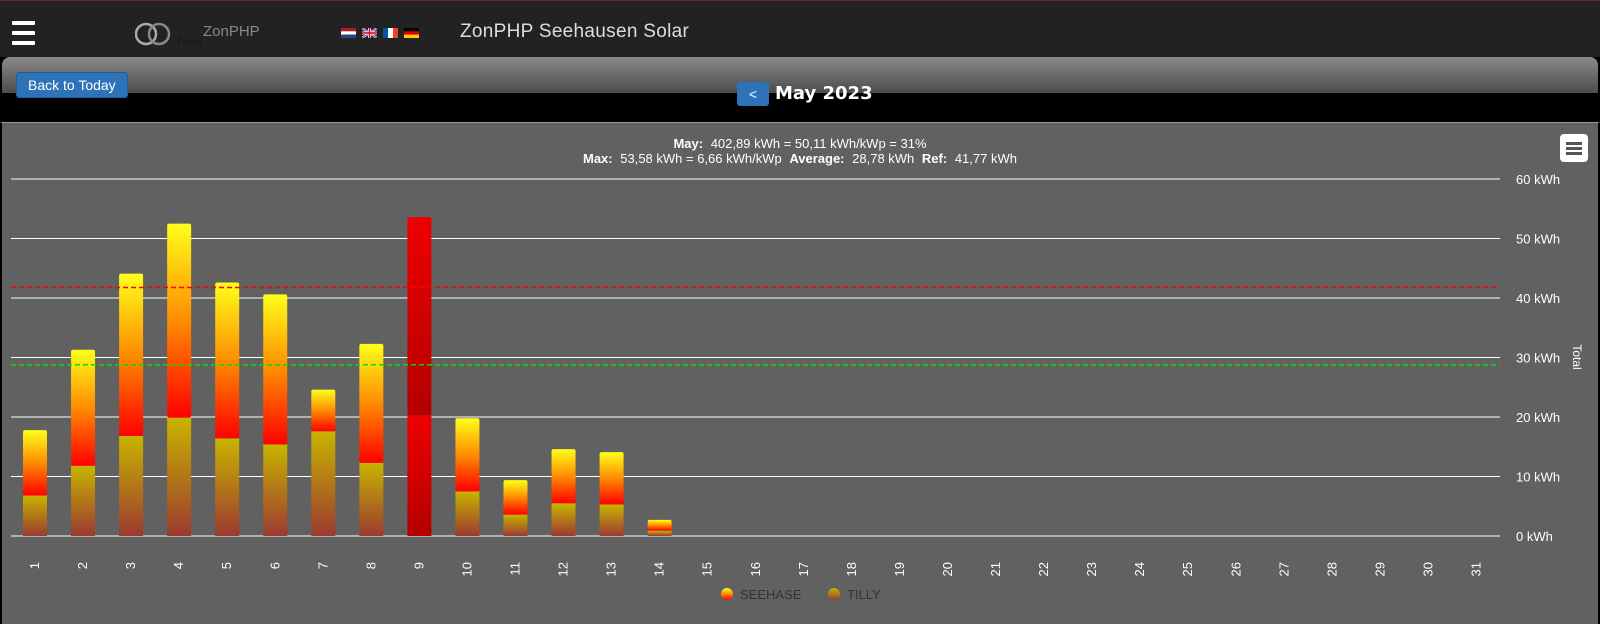 This screenshot has height=624, width=1600. What do you see at coordinates (819, 143) in the screenshot?
I see `summary-month-value: 402,89 kWh = 50,11 kWh/kWp = 31%` at bounding box center [819, 143].